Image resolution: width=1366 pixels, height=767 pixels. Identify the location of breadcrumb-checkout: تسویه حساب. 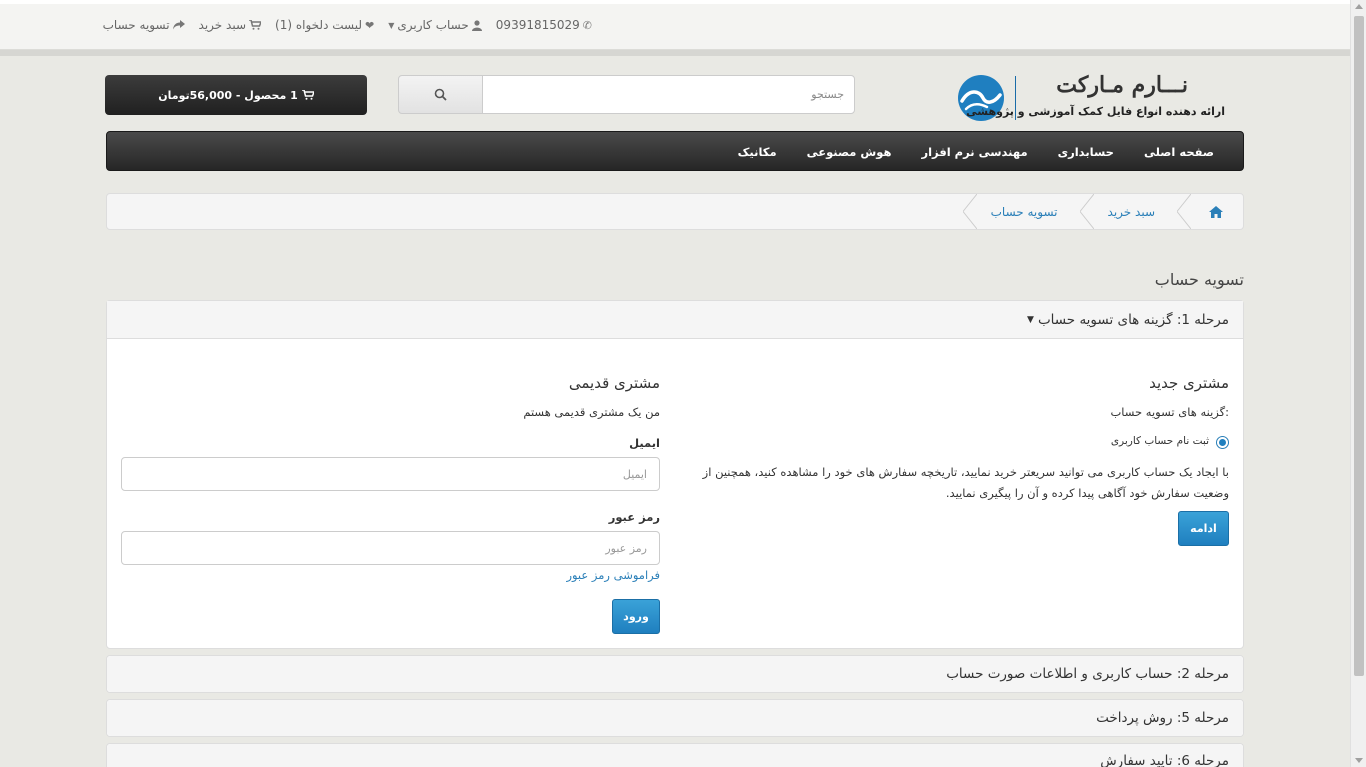
(1028, 211).